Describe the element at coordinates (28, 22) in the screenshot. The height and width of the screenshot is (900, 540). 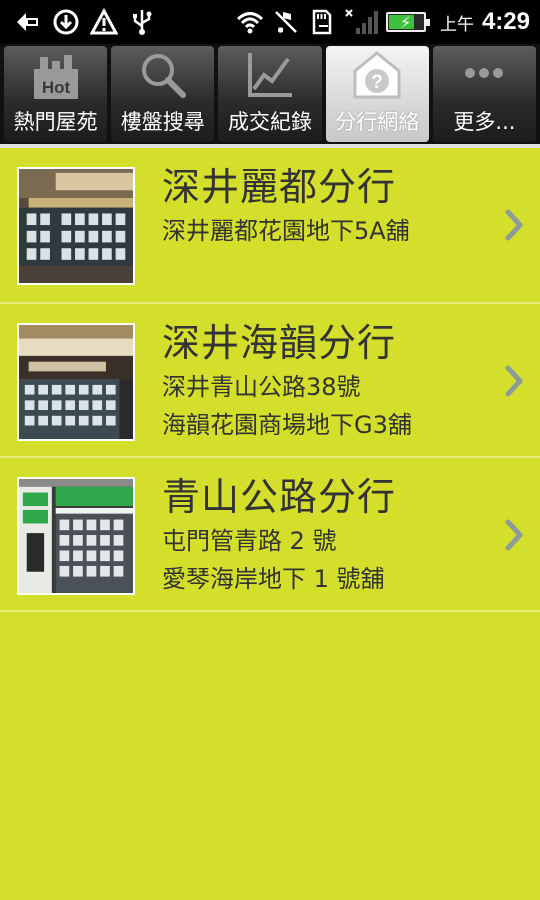
I see `back-arrow-icon` at that location.